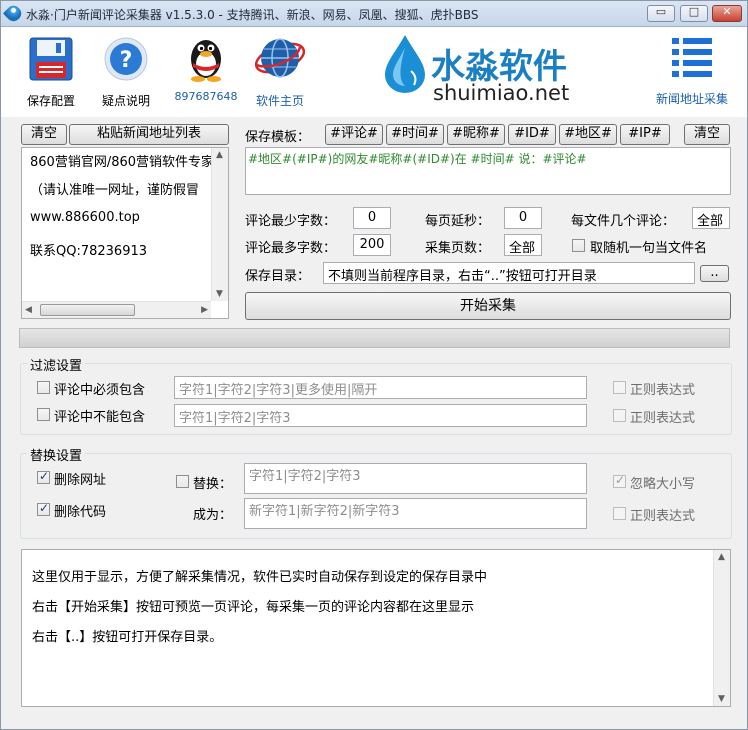 The height and width of the screenshot is (730, 748). What do you see at coordinates (122, 162) in the screenshot?
I see `url-line: 860营销官网/860营销软件专家` at bounding box center [122, 162].